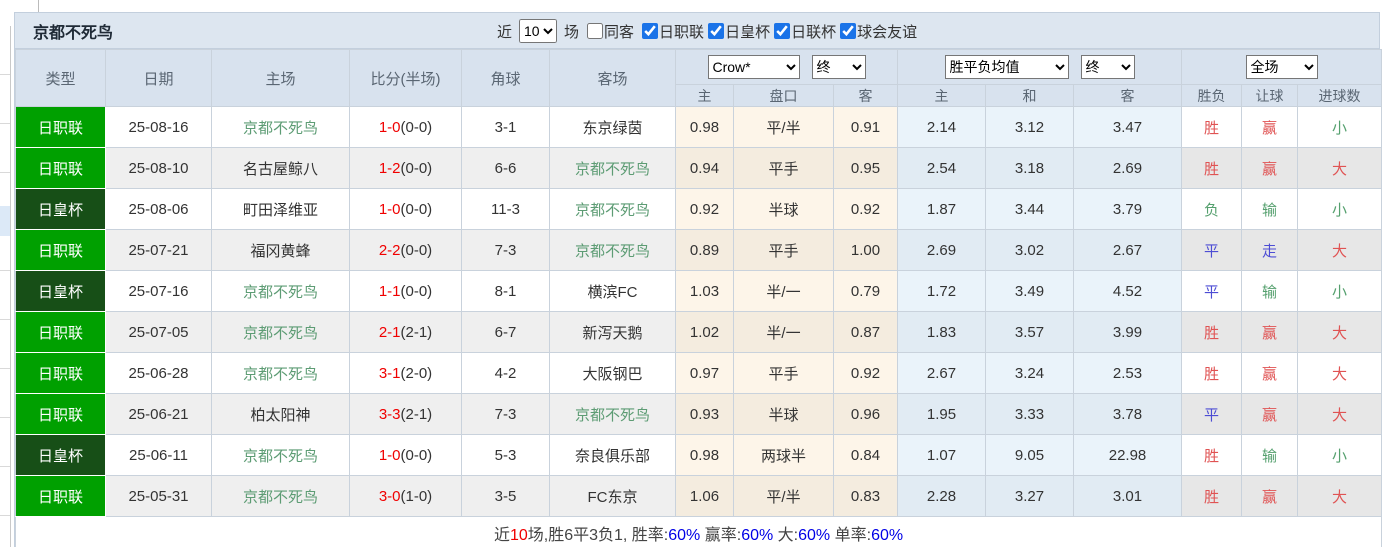 Image resolution: width=1384 pixels, height=547 pixels. I want to click on league-filter-0: 日职联, so click(673, 31).